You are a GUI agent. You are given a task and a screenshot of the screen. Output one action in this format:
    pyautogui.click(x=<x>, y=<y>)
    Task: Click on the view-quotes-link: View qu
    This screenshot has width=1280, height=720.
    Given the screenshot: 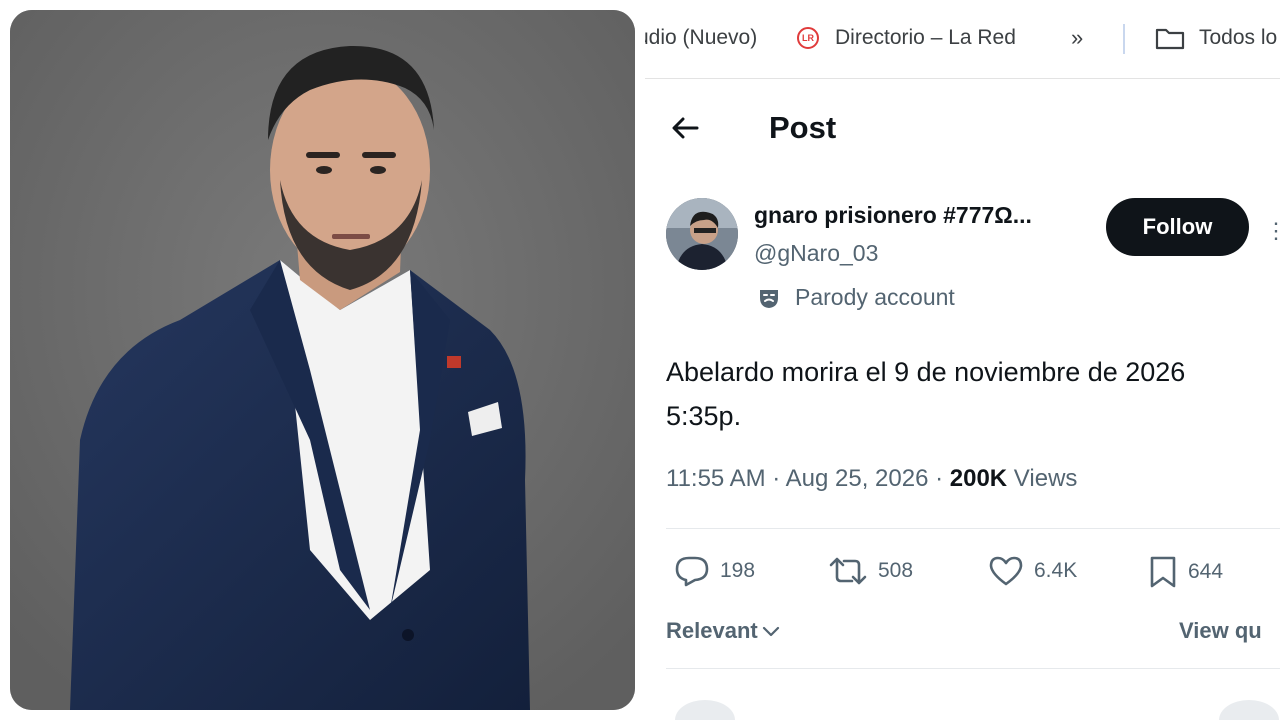 What is the action you would take?
    pyautogui.click(x=1220, y=631)
    